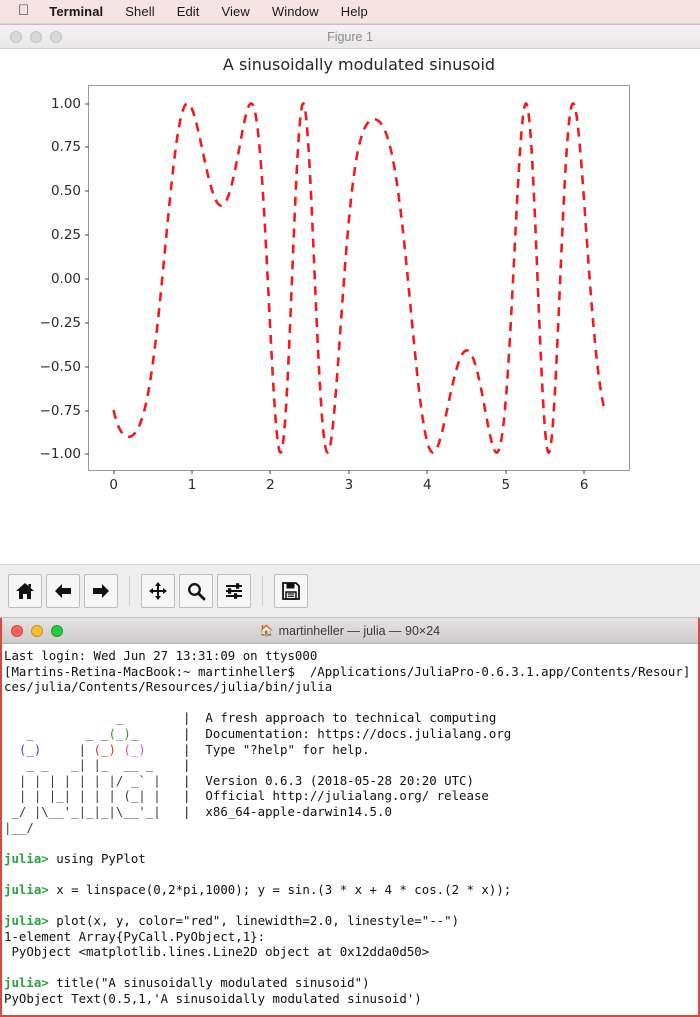  I want to click on y-axis-tick-label: 0.25, so click(65, 235).